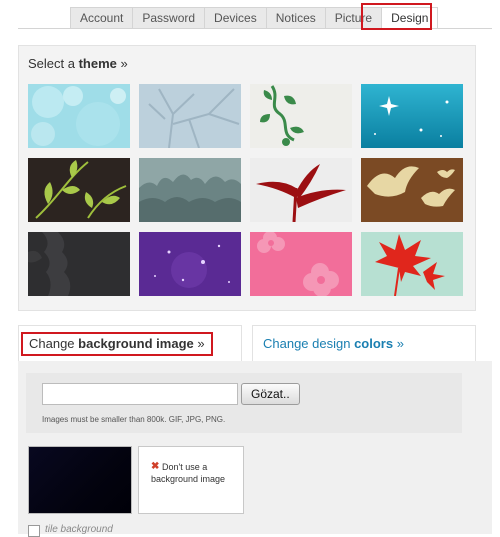 Image resolution: width=500 pixels, height=537 pixels. I want to click on tile-background-label: tile background, so click(79, 529).